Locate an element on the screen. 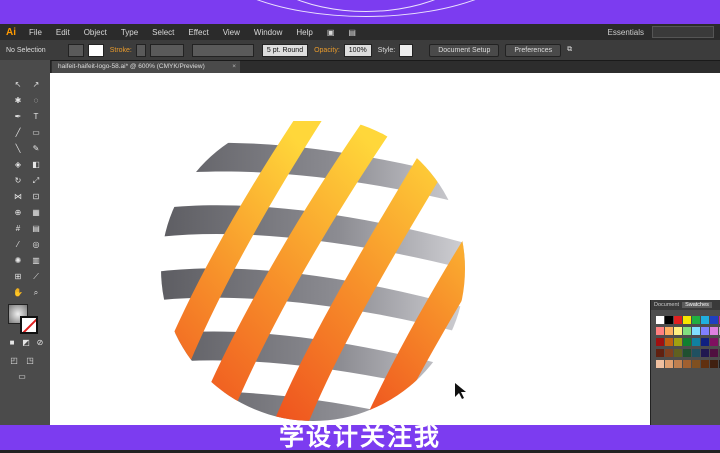 This screenshot has height=453, width=720. arrange-icon: ▤ is located at coordinates (352, 32).